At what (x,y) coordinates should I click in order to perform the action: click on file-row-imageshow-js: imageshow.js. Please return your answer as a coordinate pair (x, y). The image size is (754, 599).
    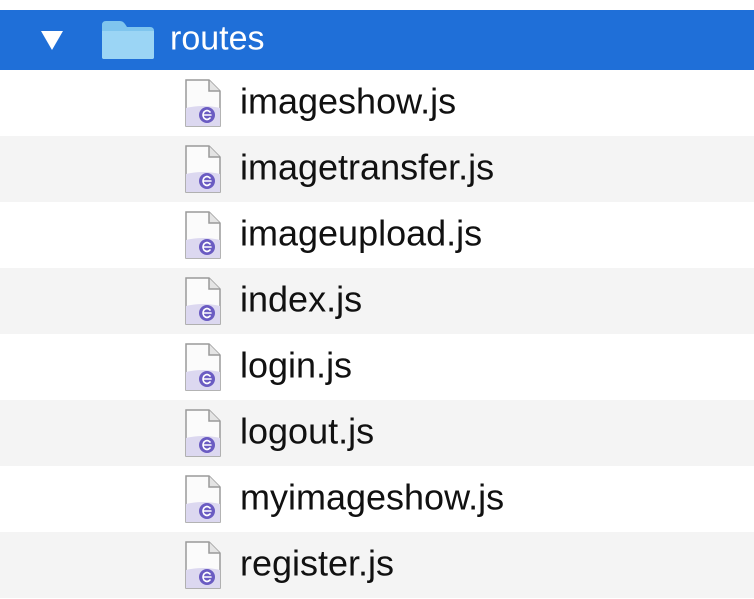
    Looking at the image, I should click on (377, 103).